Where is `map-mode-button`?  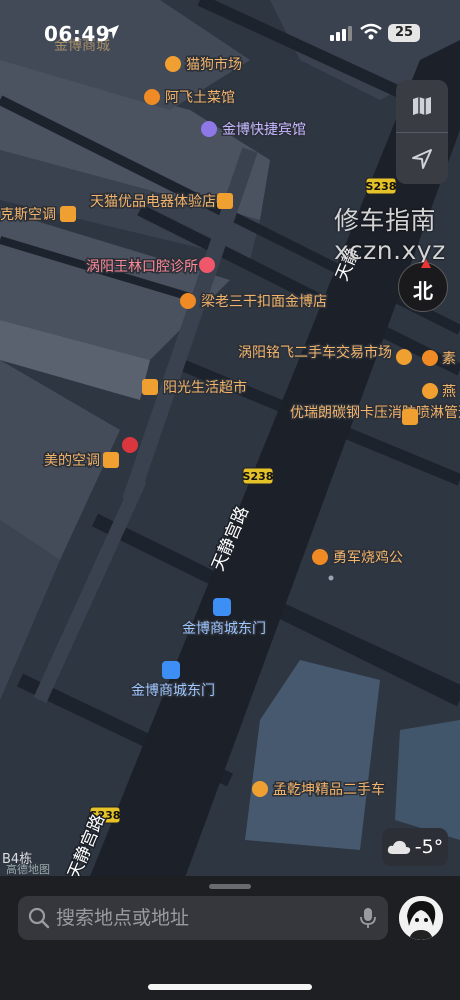
map-mode-button is located at coordinates (422, 106).